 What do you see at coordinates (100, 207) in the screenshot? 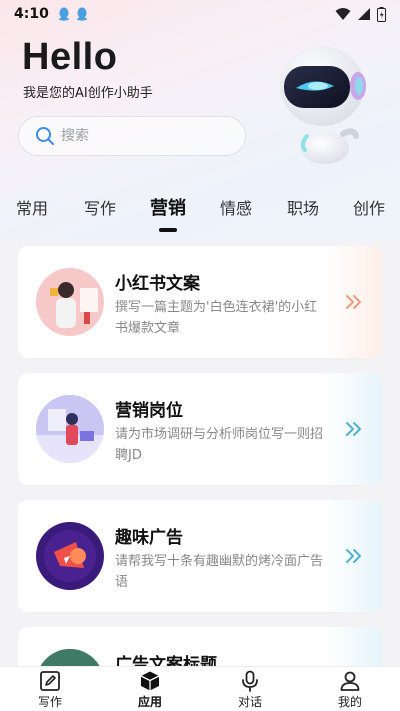
I see `tab-writing: 写作` at bounding box center [100, 207].